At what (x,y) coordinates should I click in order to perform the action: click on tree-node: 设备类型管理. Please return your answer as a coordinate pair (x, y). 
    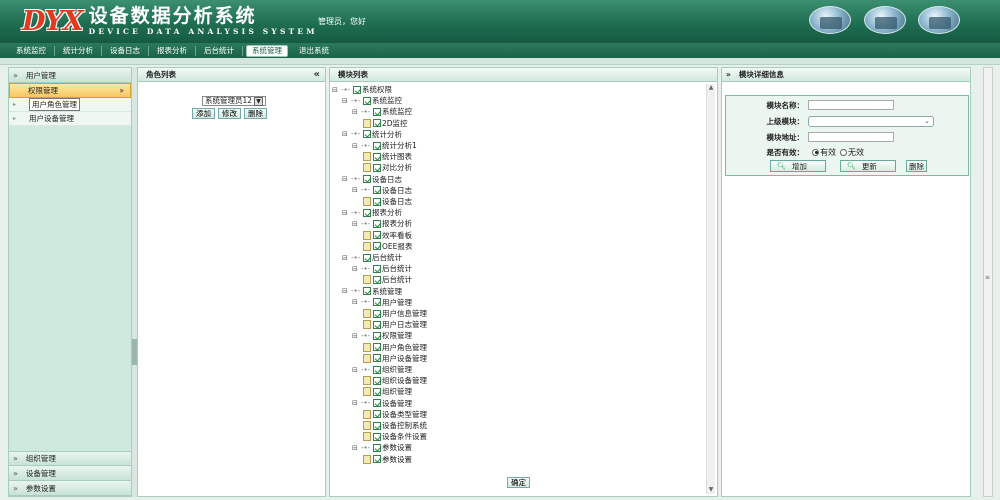
    Looking at the image, I should click on (395, 414).